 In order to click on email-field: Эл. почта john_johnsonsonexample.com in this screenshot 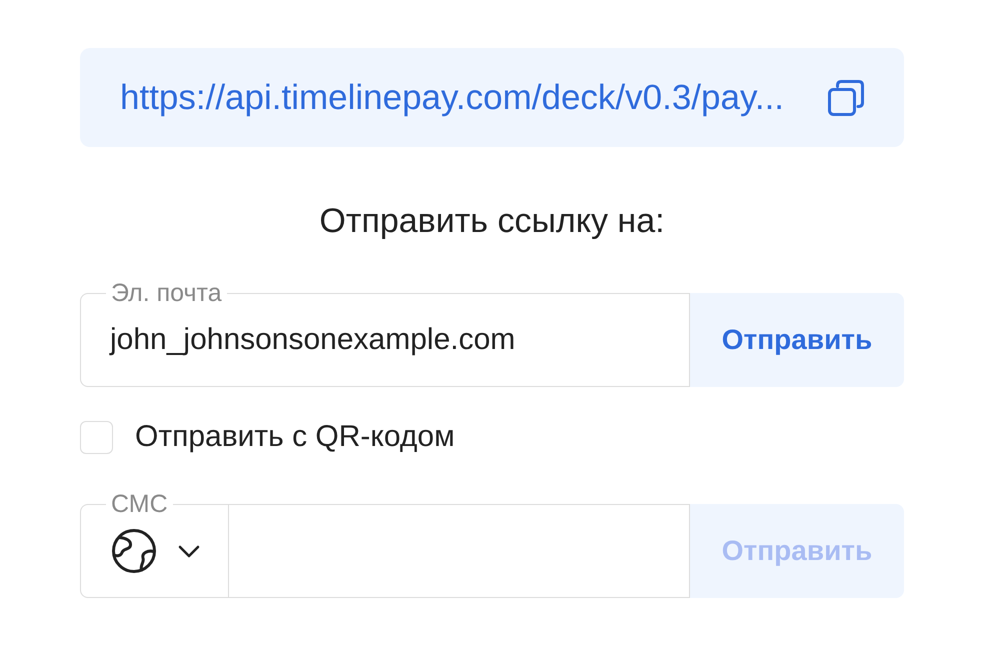, I will do `click(385, 333)`.